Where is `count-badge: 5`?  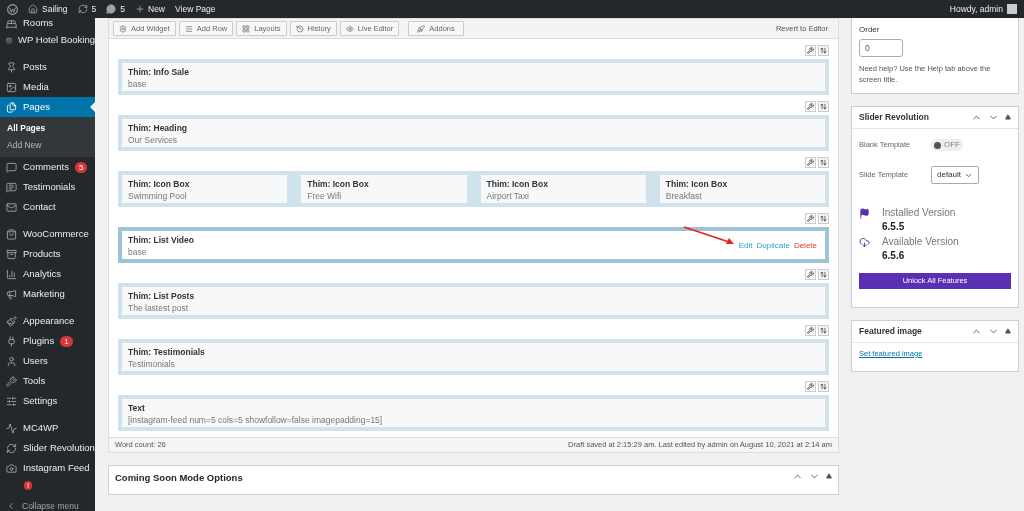 count-badge: 5 is located at coordinates (81, 167).